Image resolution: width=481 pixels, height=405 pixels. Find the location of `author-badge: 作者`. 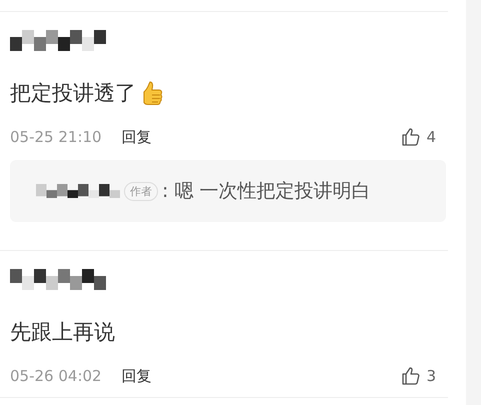

author-badge: 作者 is located at coordinates (141, 191).